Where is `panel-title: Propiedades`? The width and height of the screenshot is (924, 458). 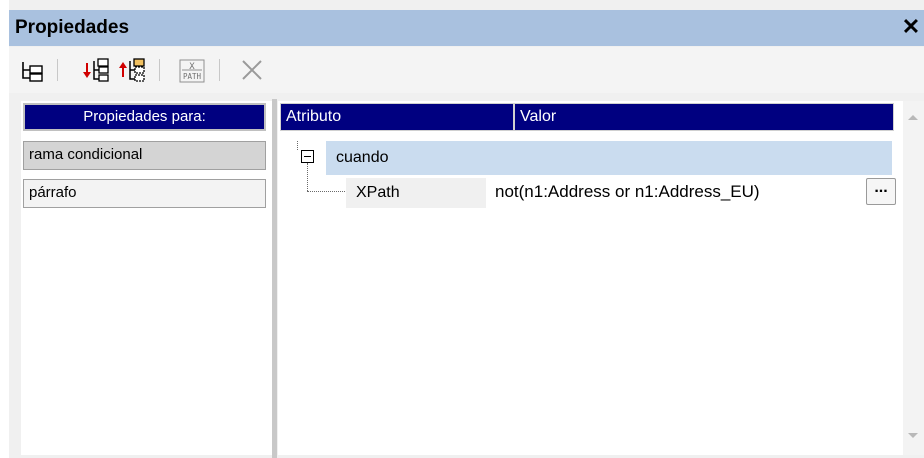
panel-title: Propiedades is located at coordinates (72, 27).